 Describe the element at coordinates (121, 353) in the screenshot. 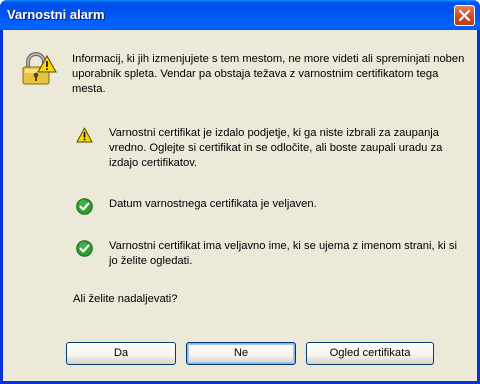

I see `yes-button: Da` at that location.